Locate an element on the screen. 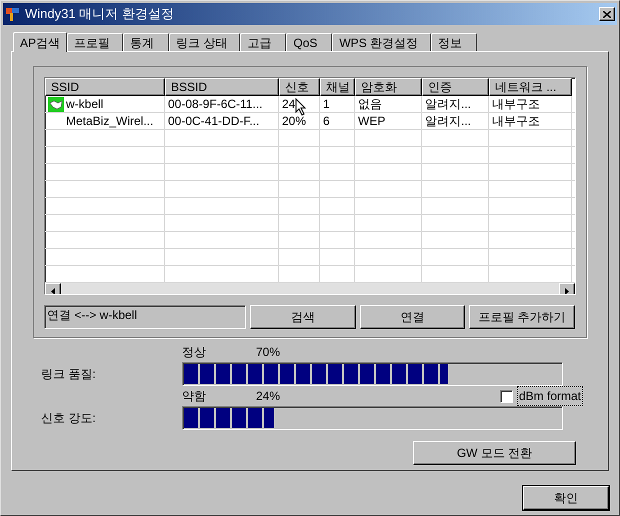 This screenshot has height=516, width=620. meter-status: 정상 is located at coordinates (194, 352).